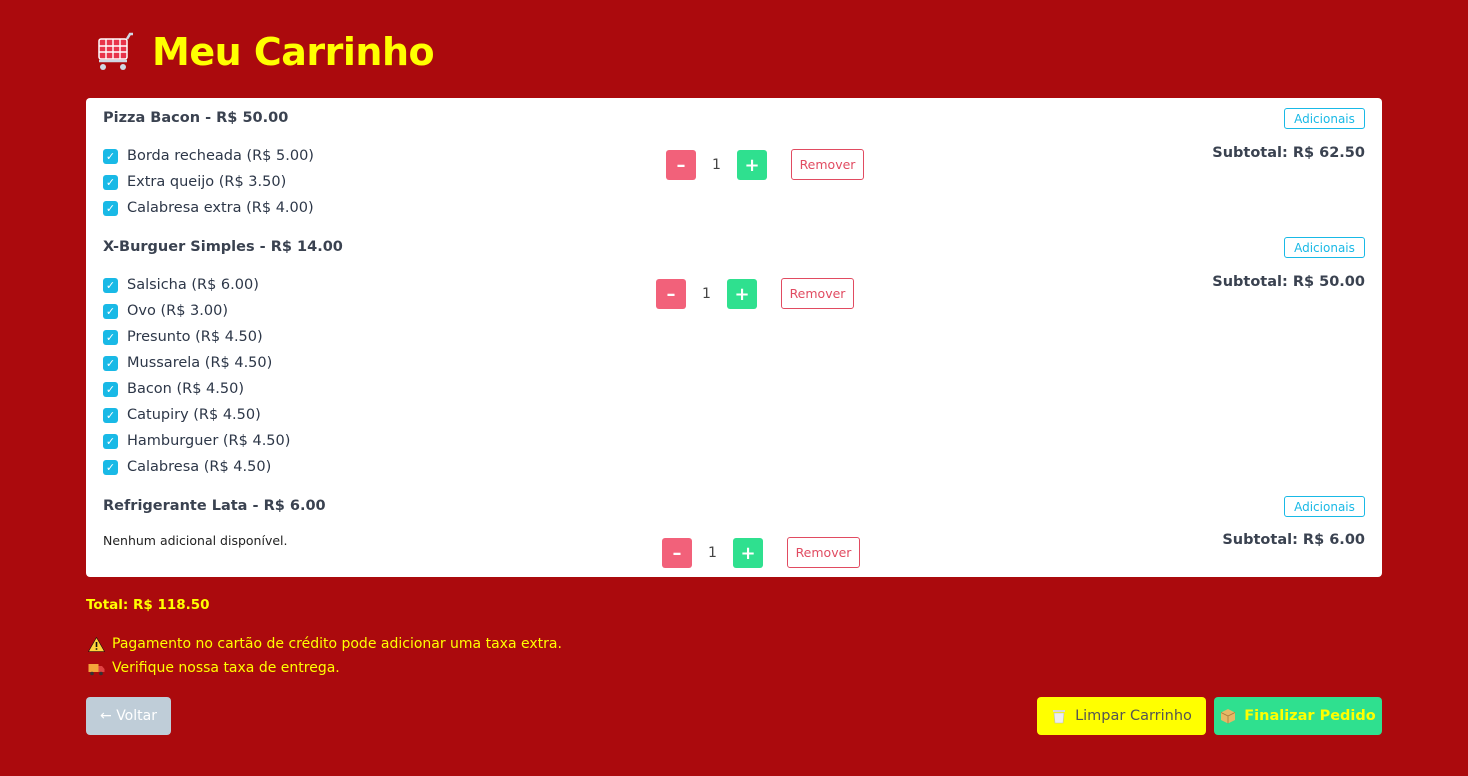 Image resolution: width=1468 pixels, height=776 pixels. Describe the element at coordinates (1293, 540) in the screenshot. I see `item-subtotal: Subtotal: R$ 6.00` at that location.